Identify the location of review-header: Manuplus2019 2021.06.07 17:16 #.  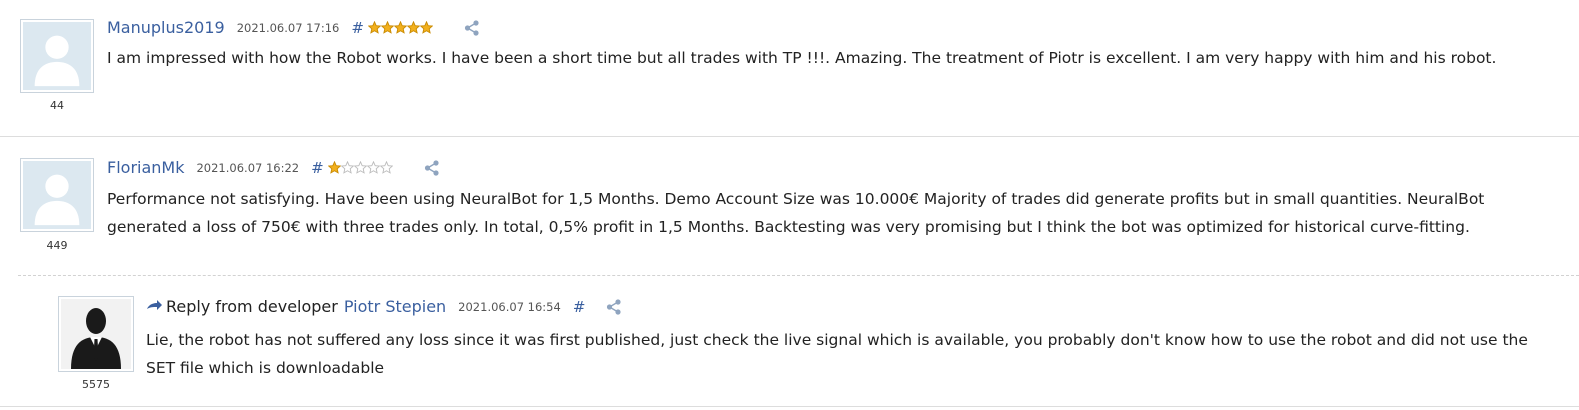
(294, 27).